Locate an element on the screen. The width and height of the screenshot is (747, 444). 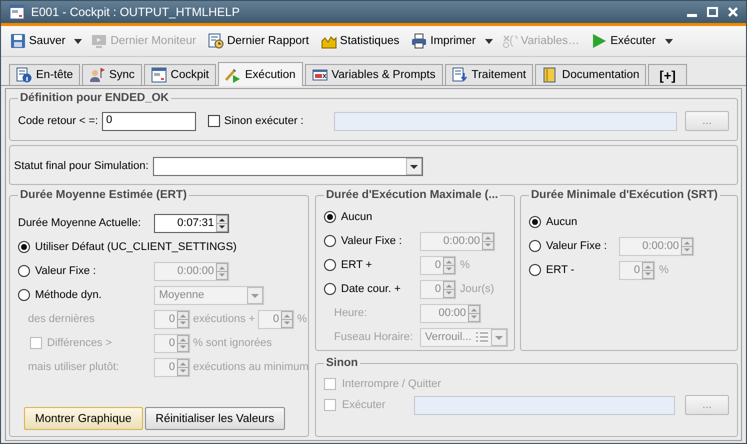
document-info-icon is located at coordinates (24, 75).